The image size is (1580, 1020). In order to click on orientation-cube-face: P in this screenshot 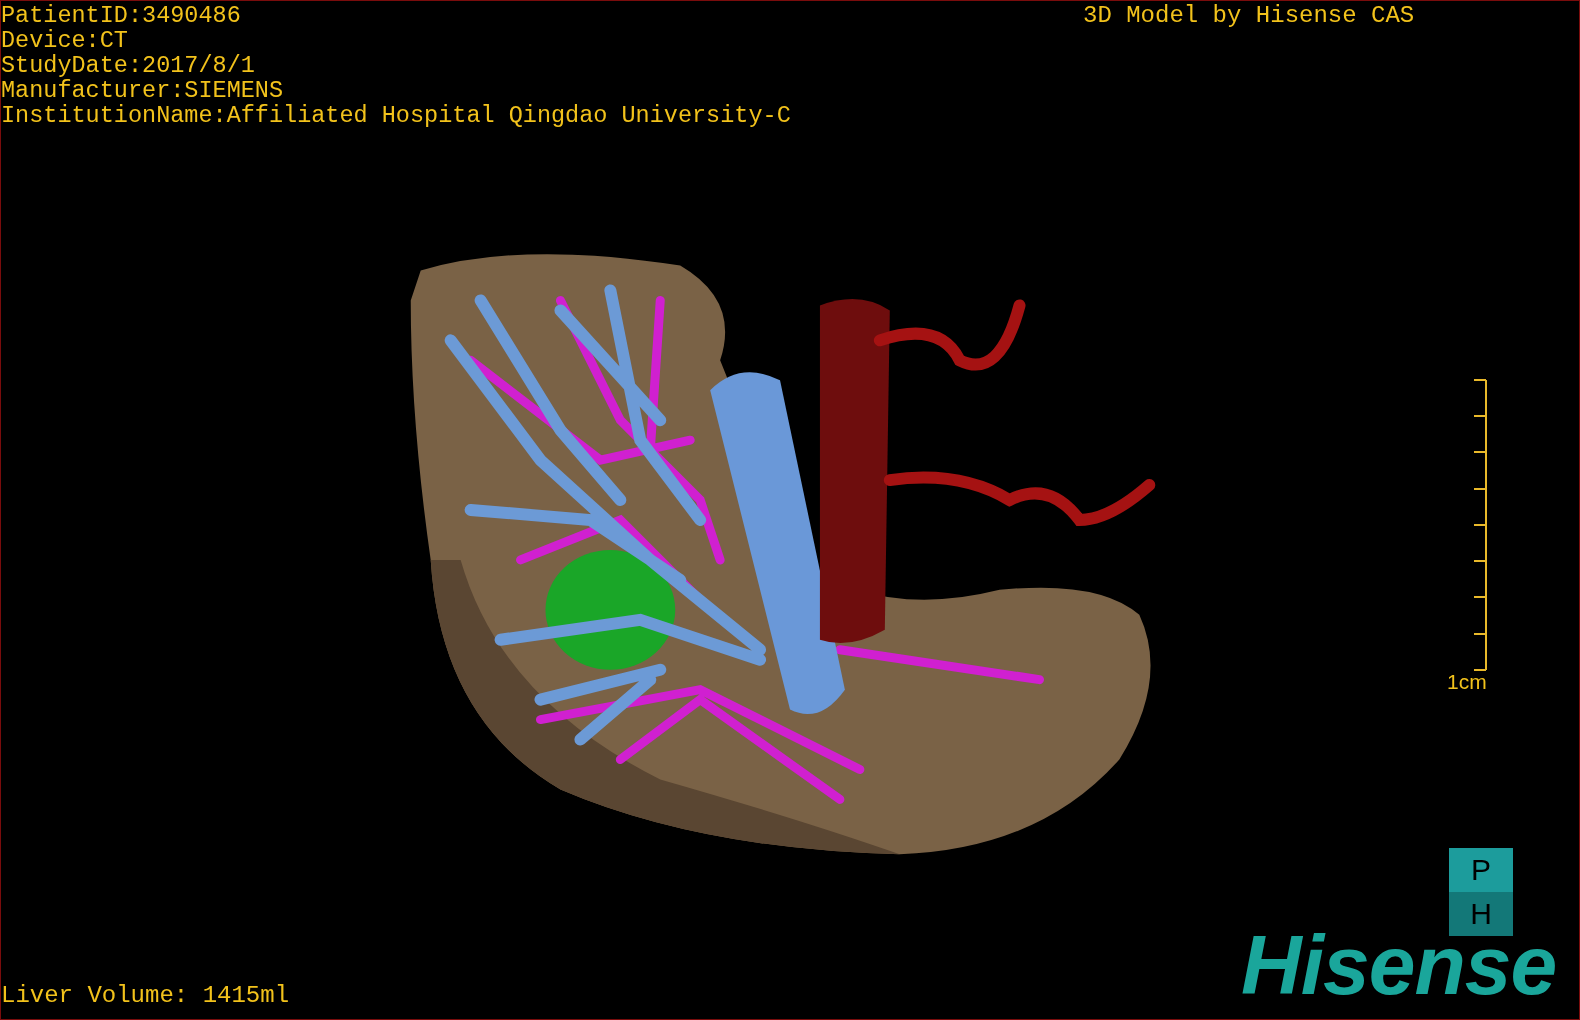, I will do `click(1481, 870)`.